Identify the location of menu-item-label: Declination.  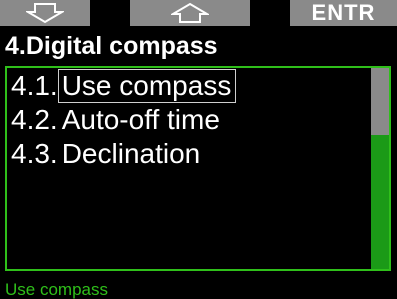
(131, 153).